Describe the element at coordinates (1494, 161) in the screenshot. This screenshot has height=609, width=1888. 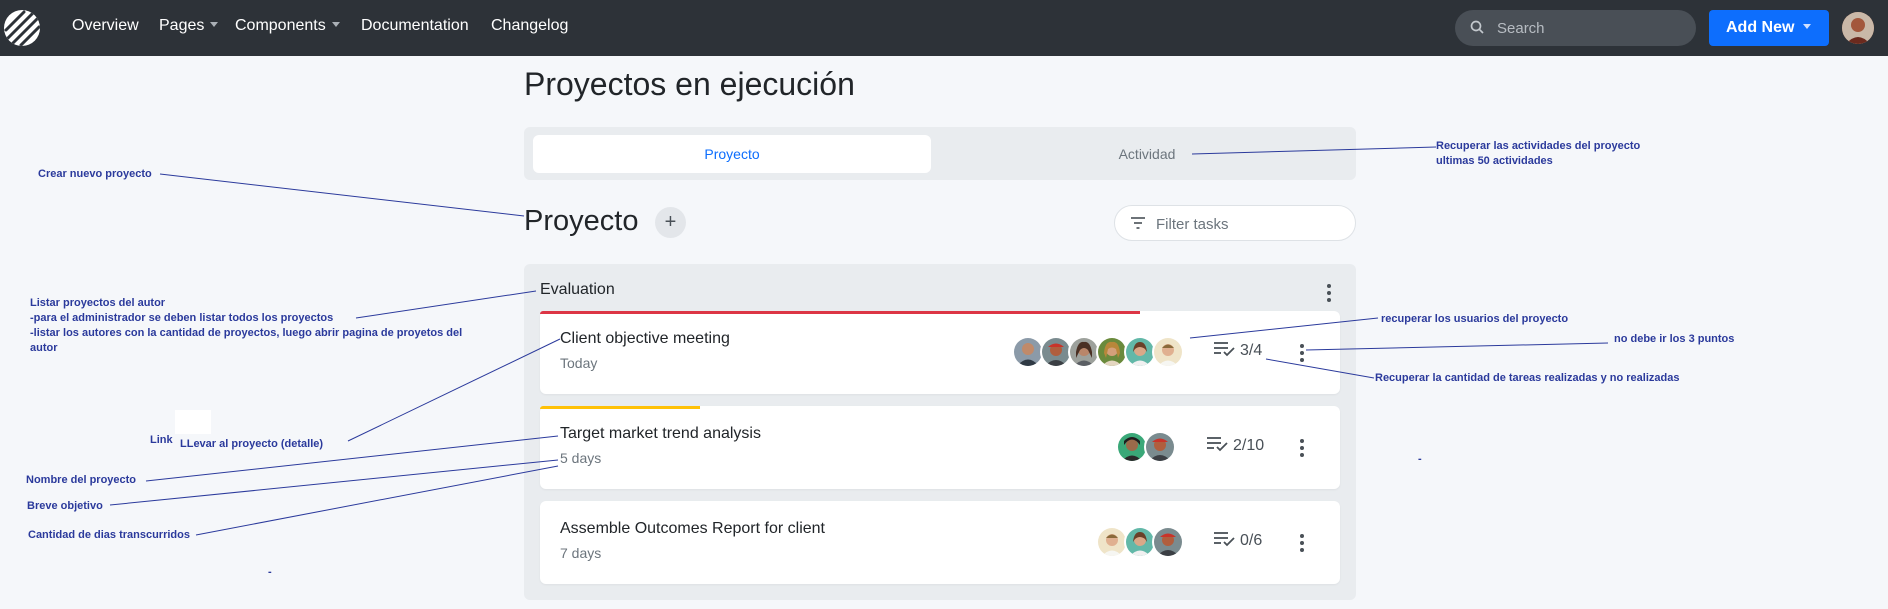
I see `annotation-line: ultimas 50 actividades` at that location.